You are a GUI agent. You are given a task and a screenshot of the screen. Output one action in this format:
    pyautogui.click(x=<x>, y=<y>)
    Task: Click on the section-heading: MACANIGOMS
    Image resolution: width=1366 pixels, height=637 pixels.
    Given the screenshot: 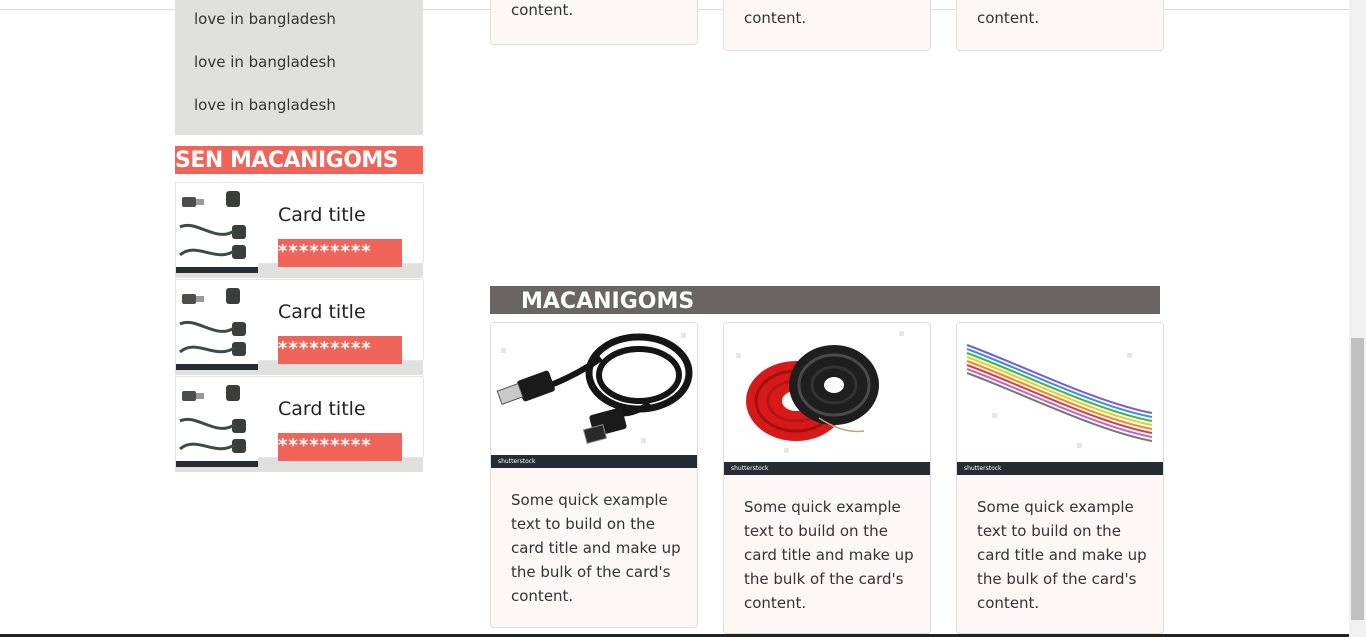 What is the action you would take?
    pyautogui.click(x=825, y=300)
    